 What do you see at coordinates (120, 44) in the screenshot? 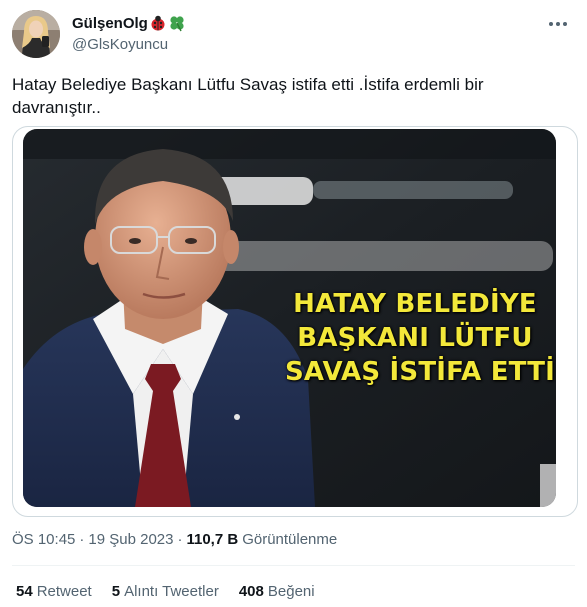
I see `author-handle: @GlsKoyuncu` at bounding box center [120, 44].